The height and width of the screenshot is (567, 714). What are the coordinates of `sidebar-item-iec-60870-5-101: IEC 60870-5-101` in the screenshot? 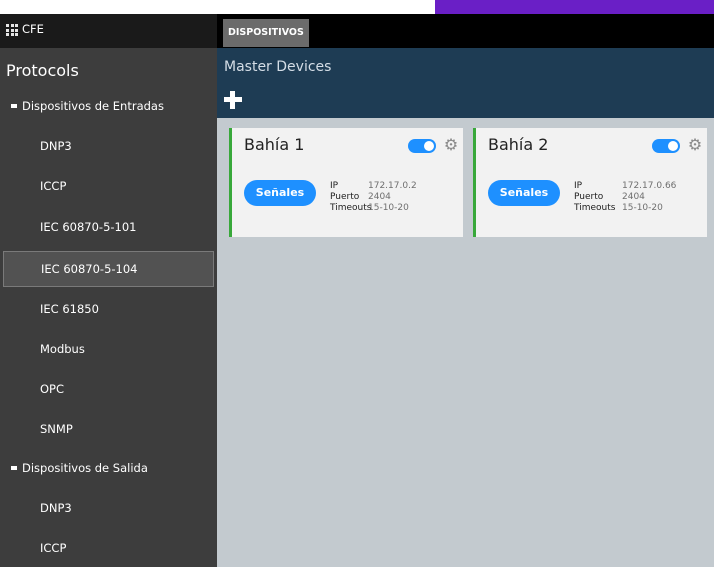 It's located at (108, 227).